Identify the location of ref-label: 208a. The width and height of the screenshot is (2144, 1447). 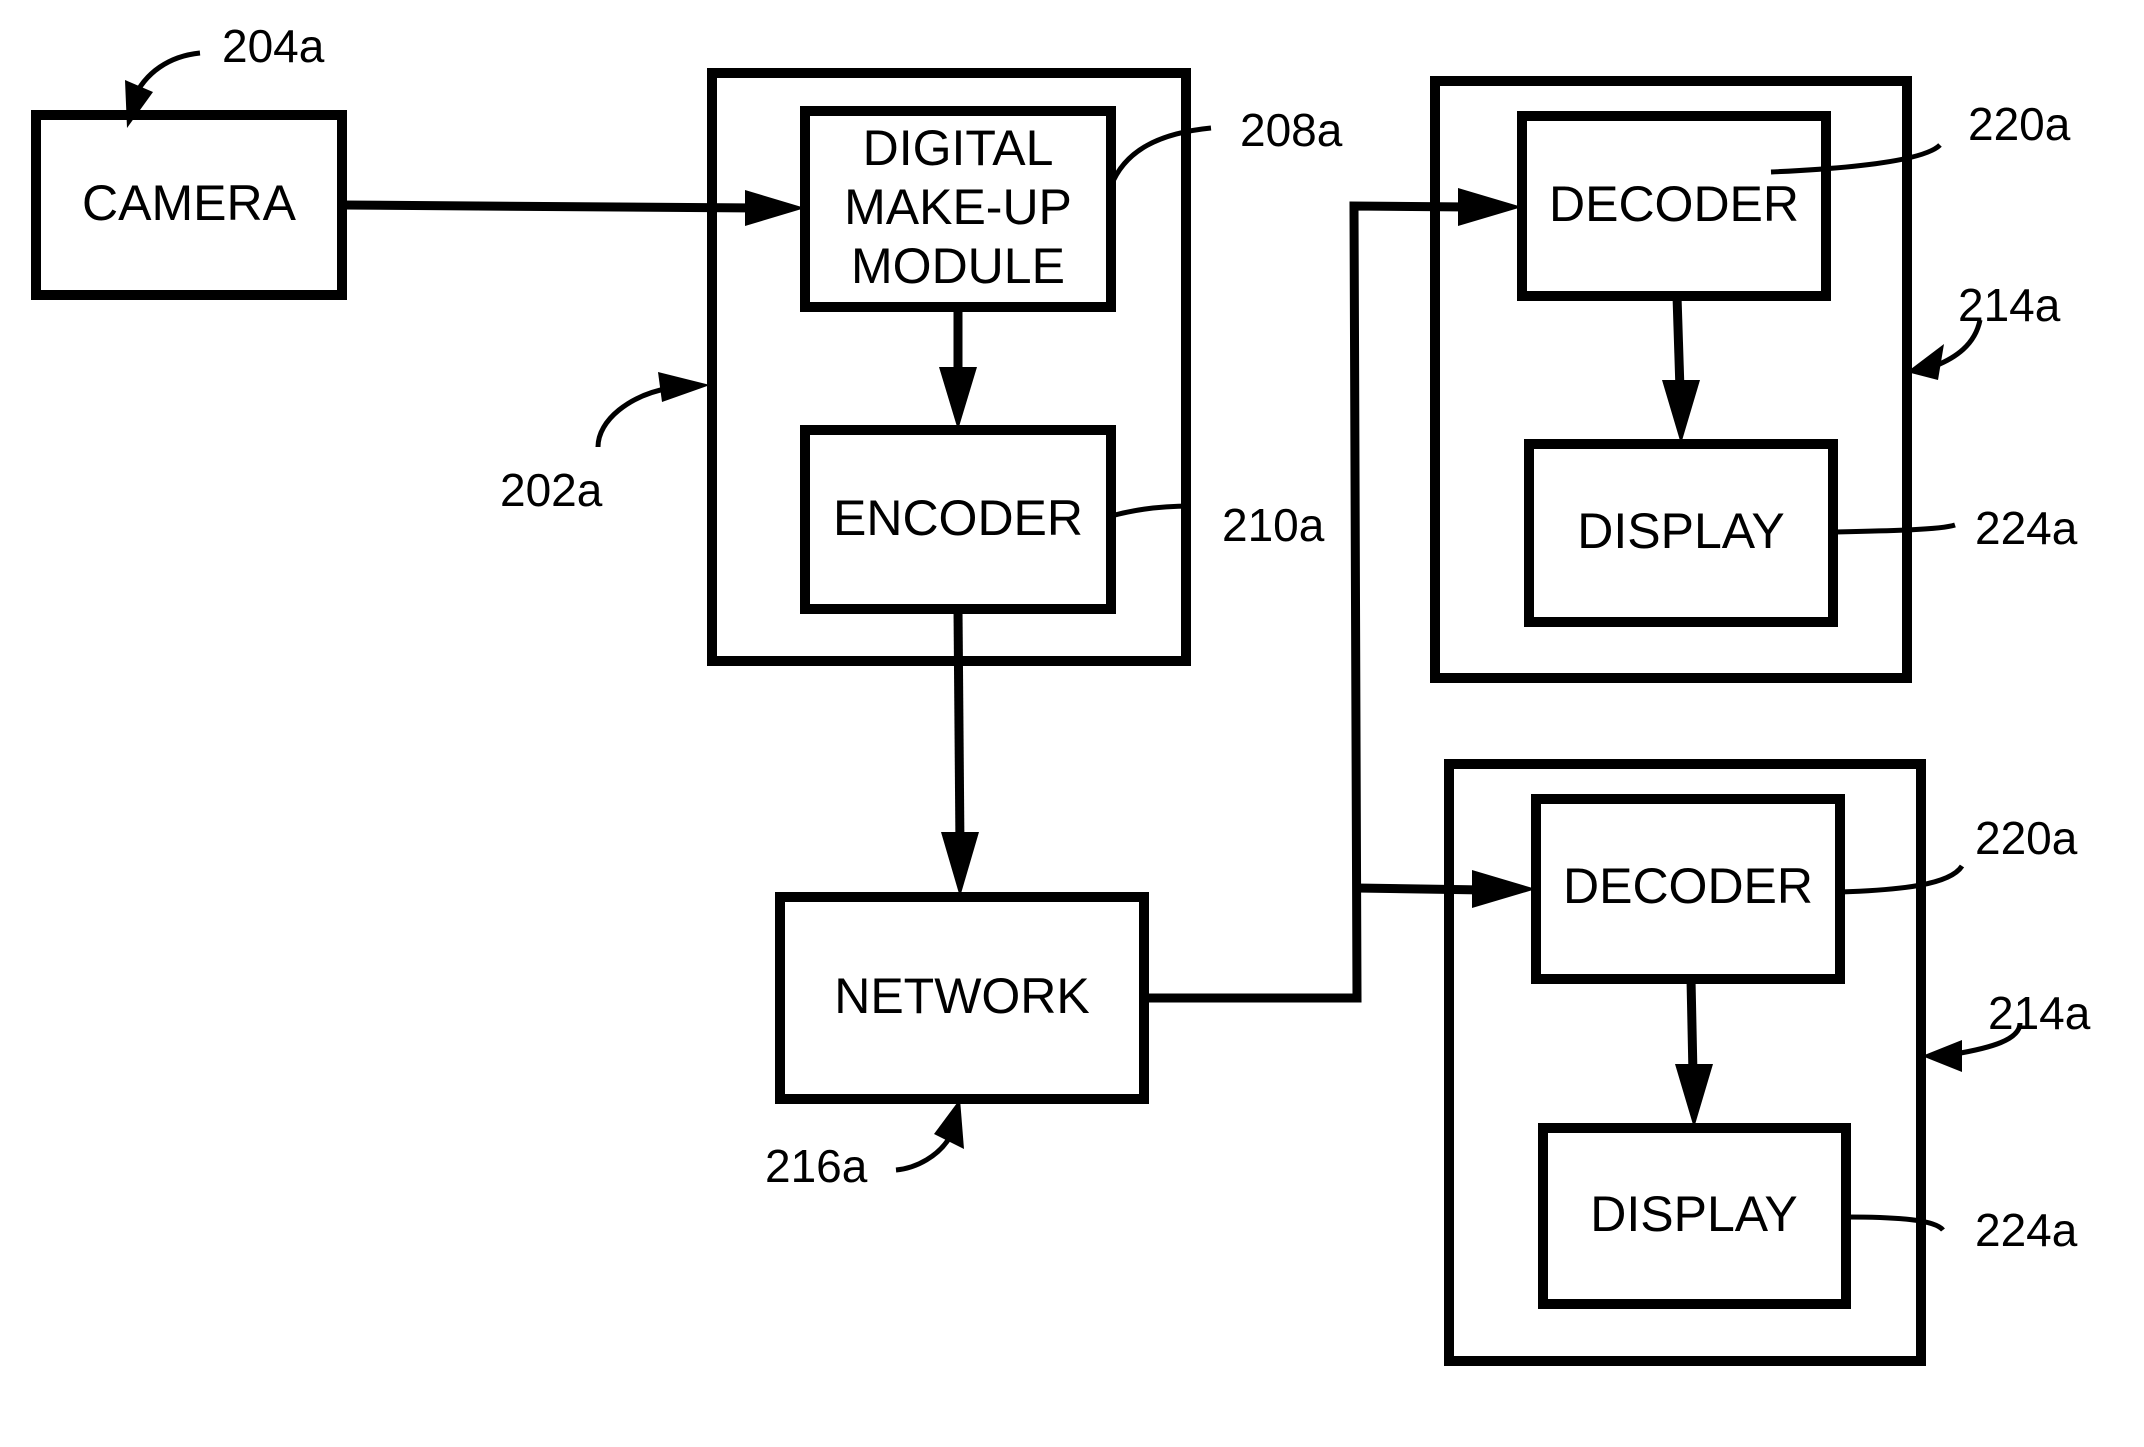
(1291, 130).